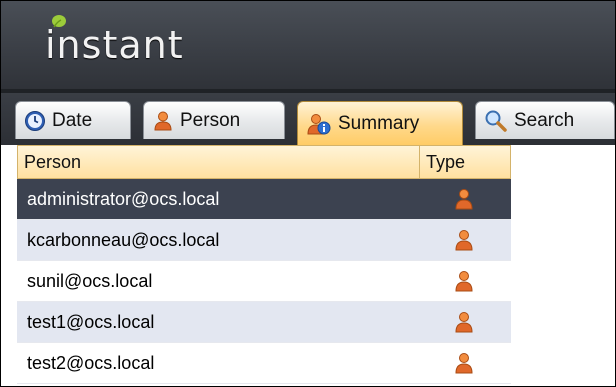 The image size is (616, 387). Describe the element at coordinates (496, 121) in the screenshot. I see `search-icon` at that location.